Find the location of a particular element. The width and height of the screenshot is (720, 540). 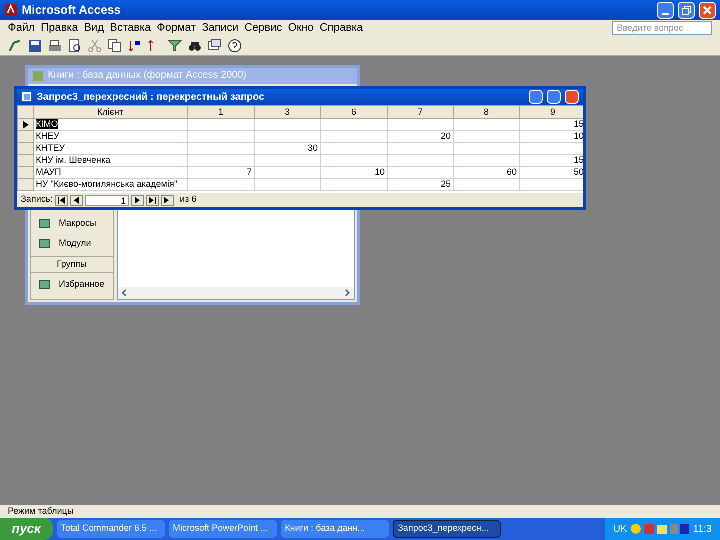

last-record-icon is located at coordinates (152, 200).